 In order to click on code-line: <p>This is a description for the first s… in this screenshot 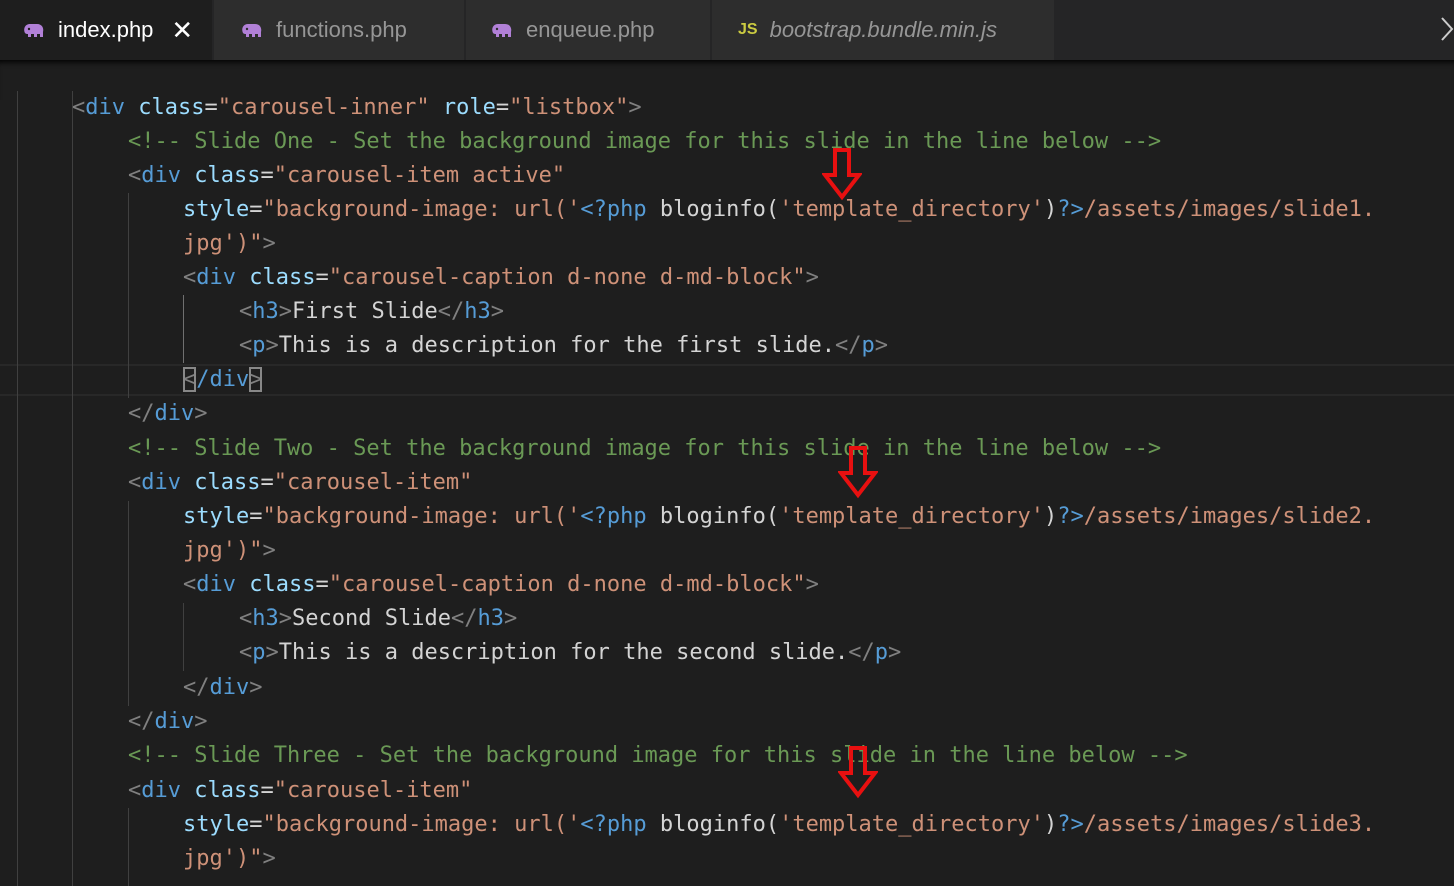, I will do `click(564, 345)`.